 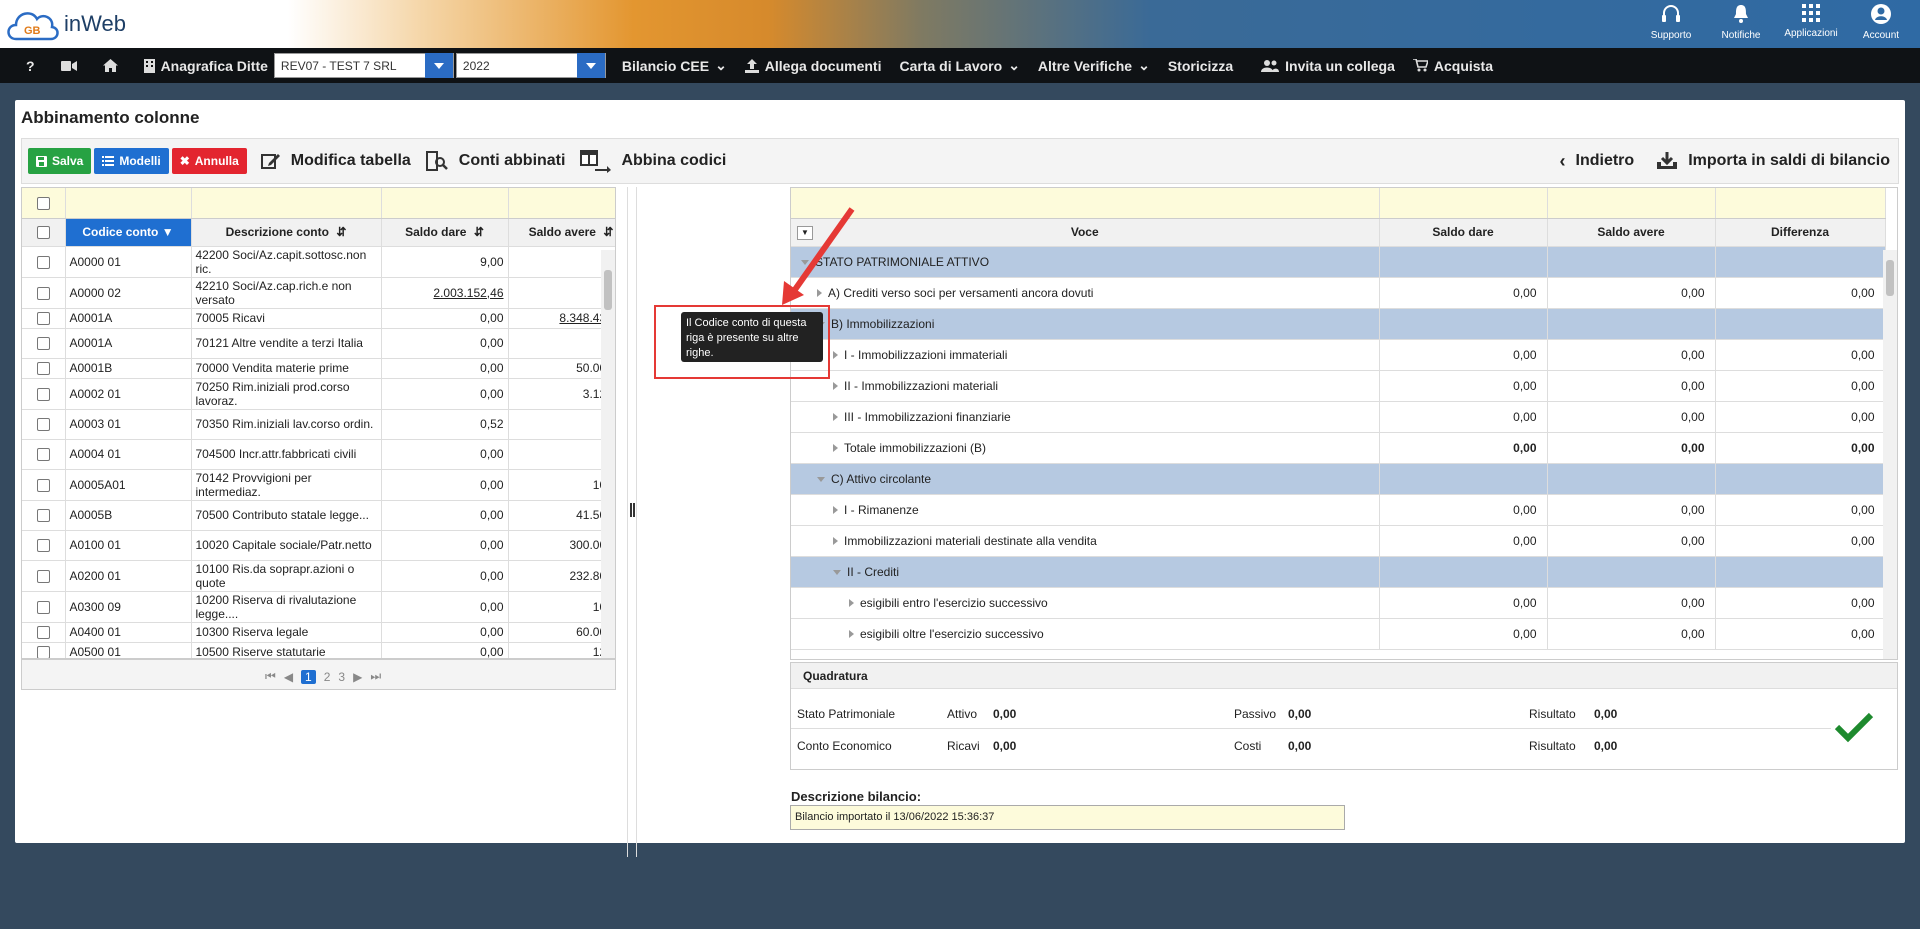 I want to click on next-page-icon: ▶, so click(x=357, y=677).